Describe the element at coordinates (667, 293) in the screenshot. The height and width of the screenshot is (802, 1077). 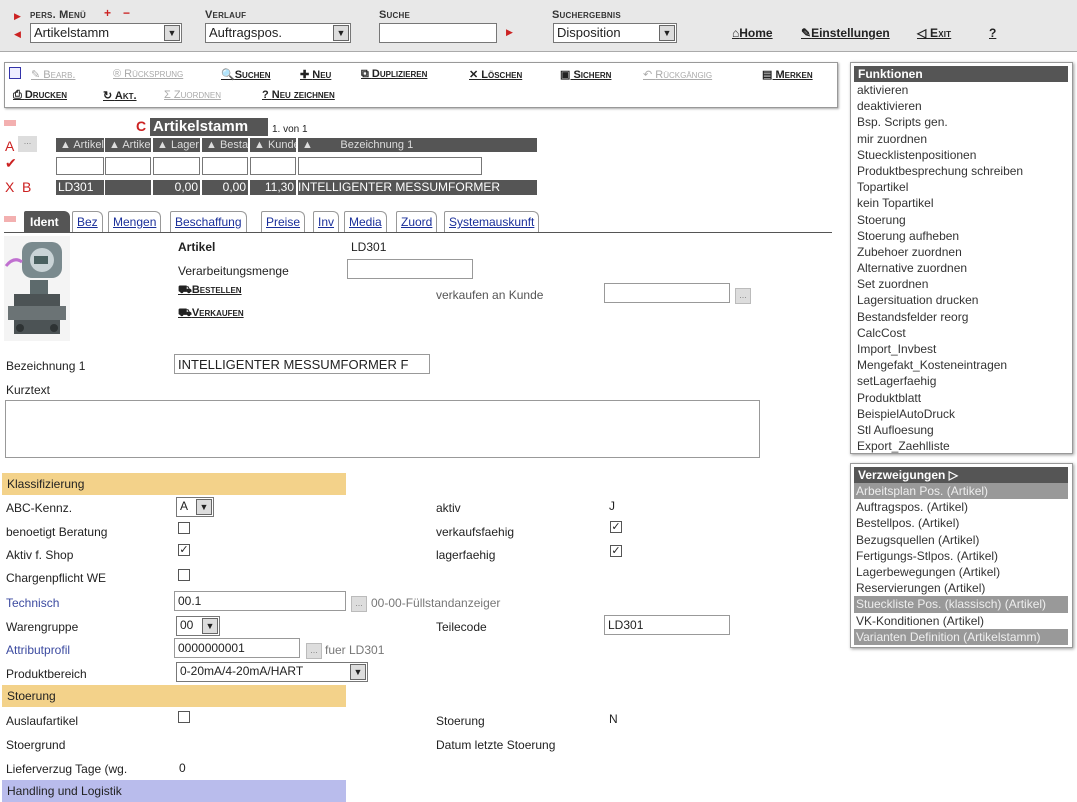
I see `verkaufen-an-kunde-input` at that location.